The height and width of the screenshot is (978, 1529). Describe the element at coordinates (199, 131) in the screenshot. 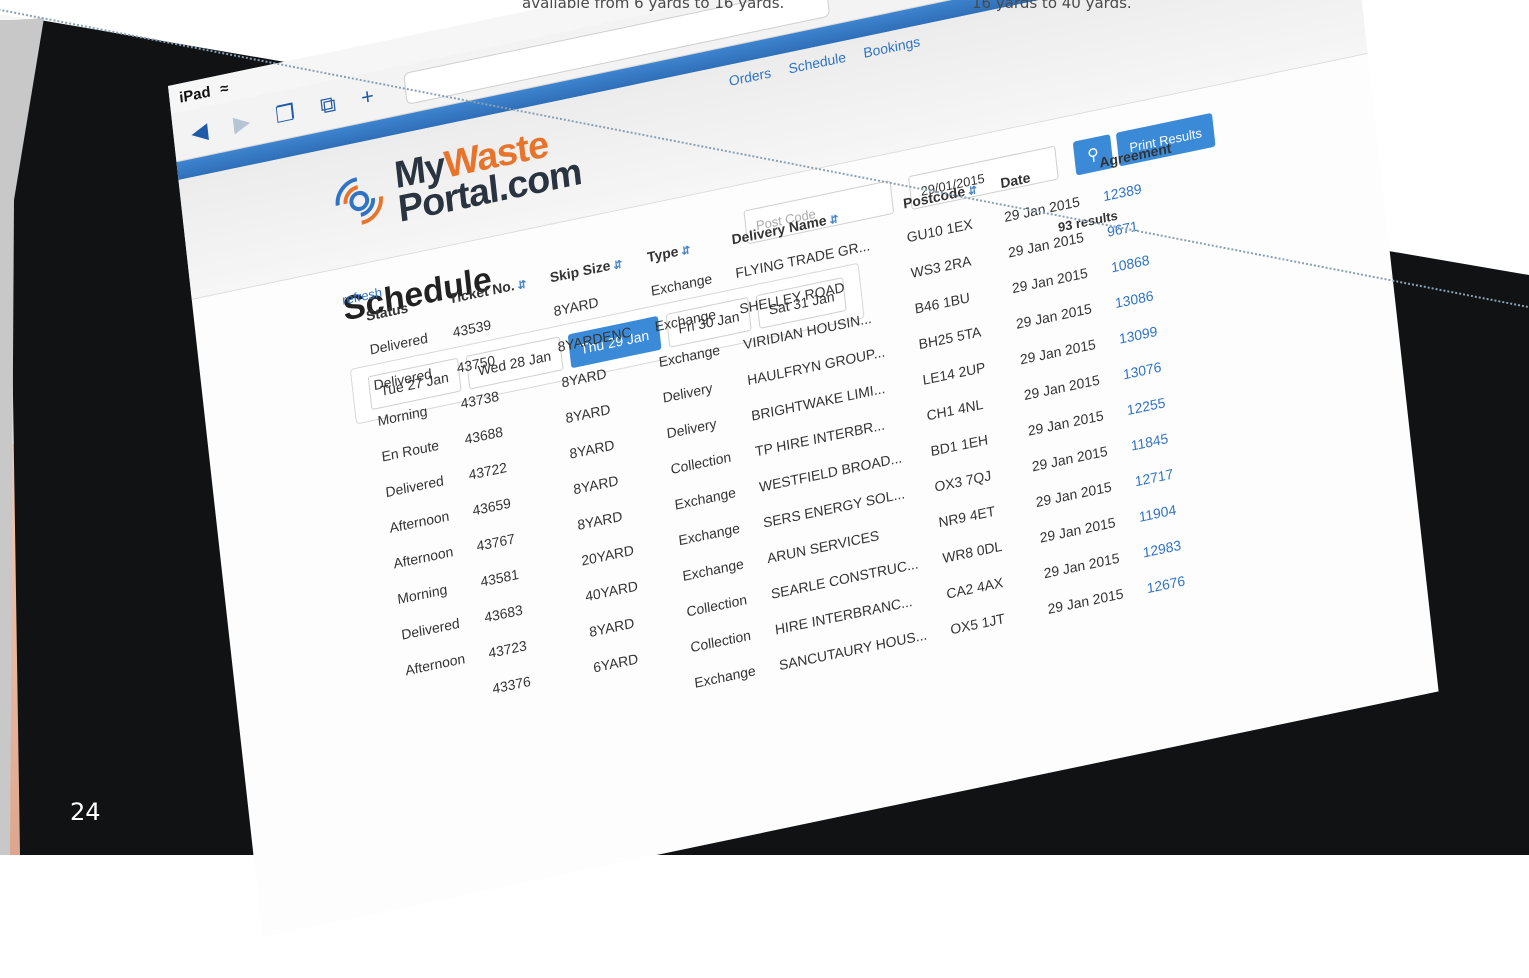

I see `back-icon: ◀` at that location.